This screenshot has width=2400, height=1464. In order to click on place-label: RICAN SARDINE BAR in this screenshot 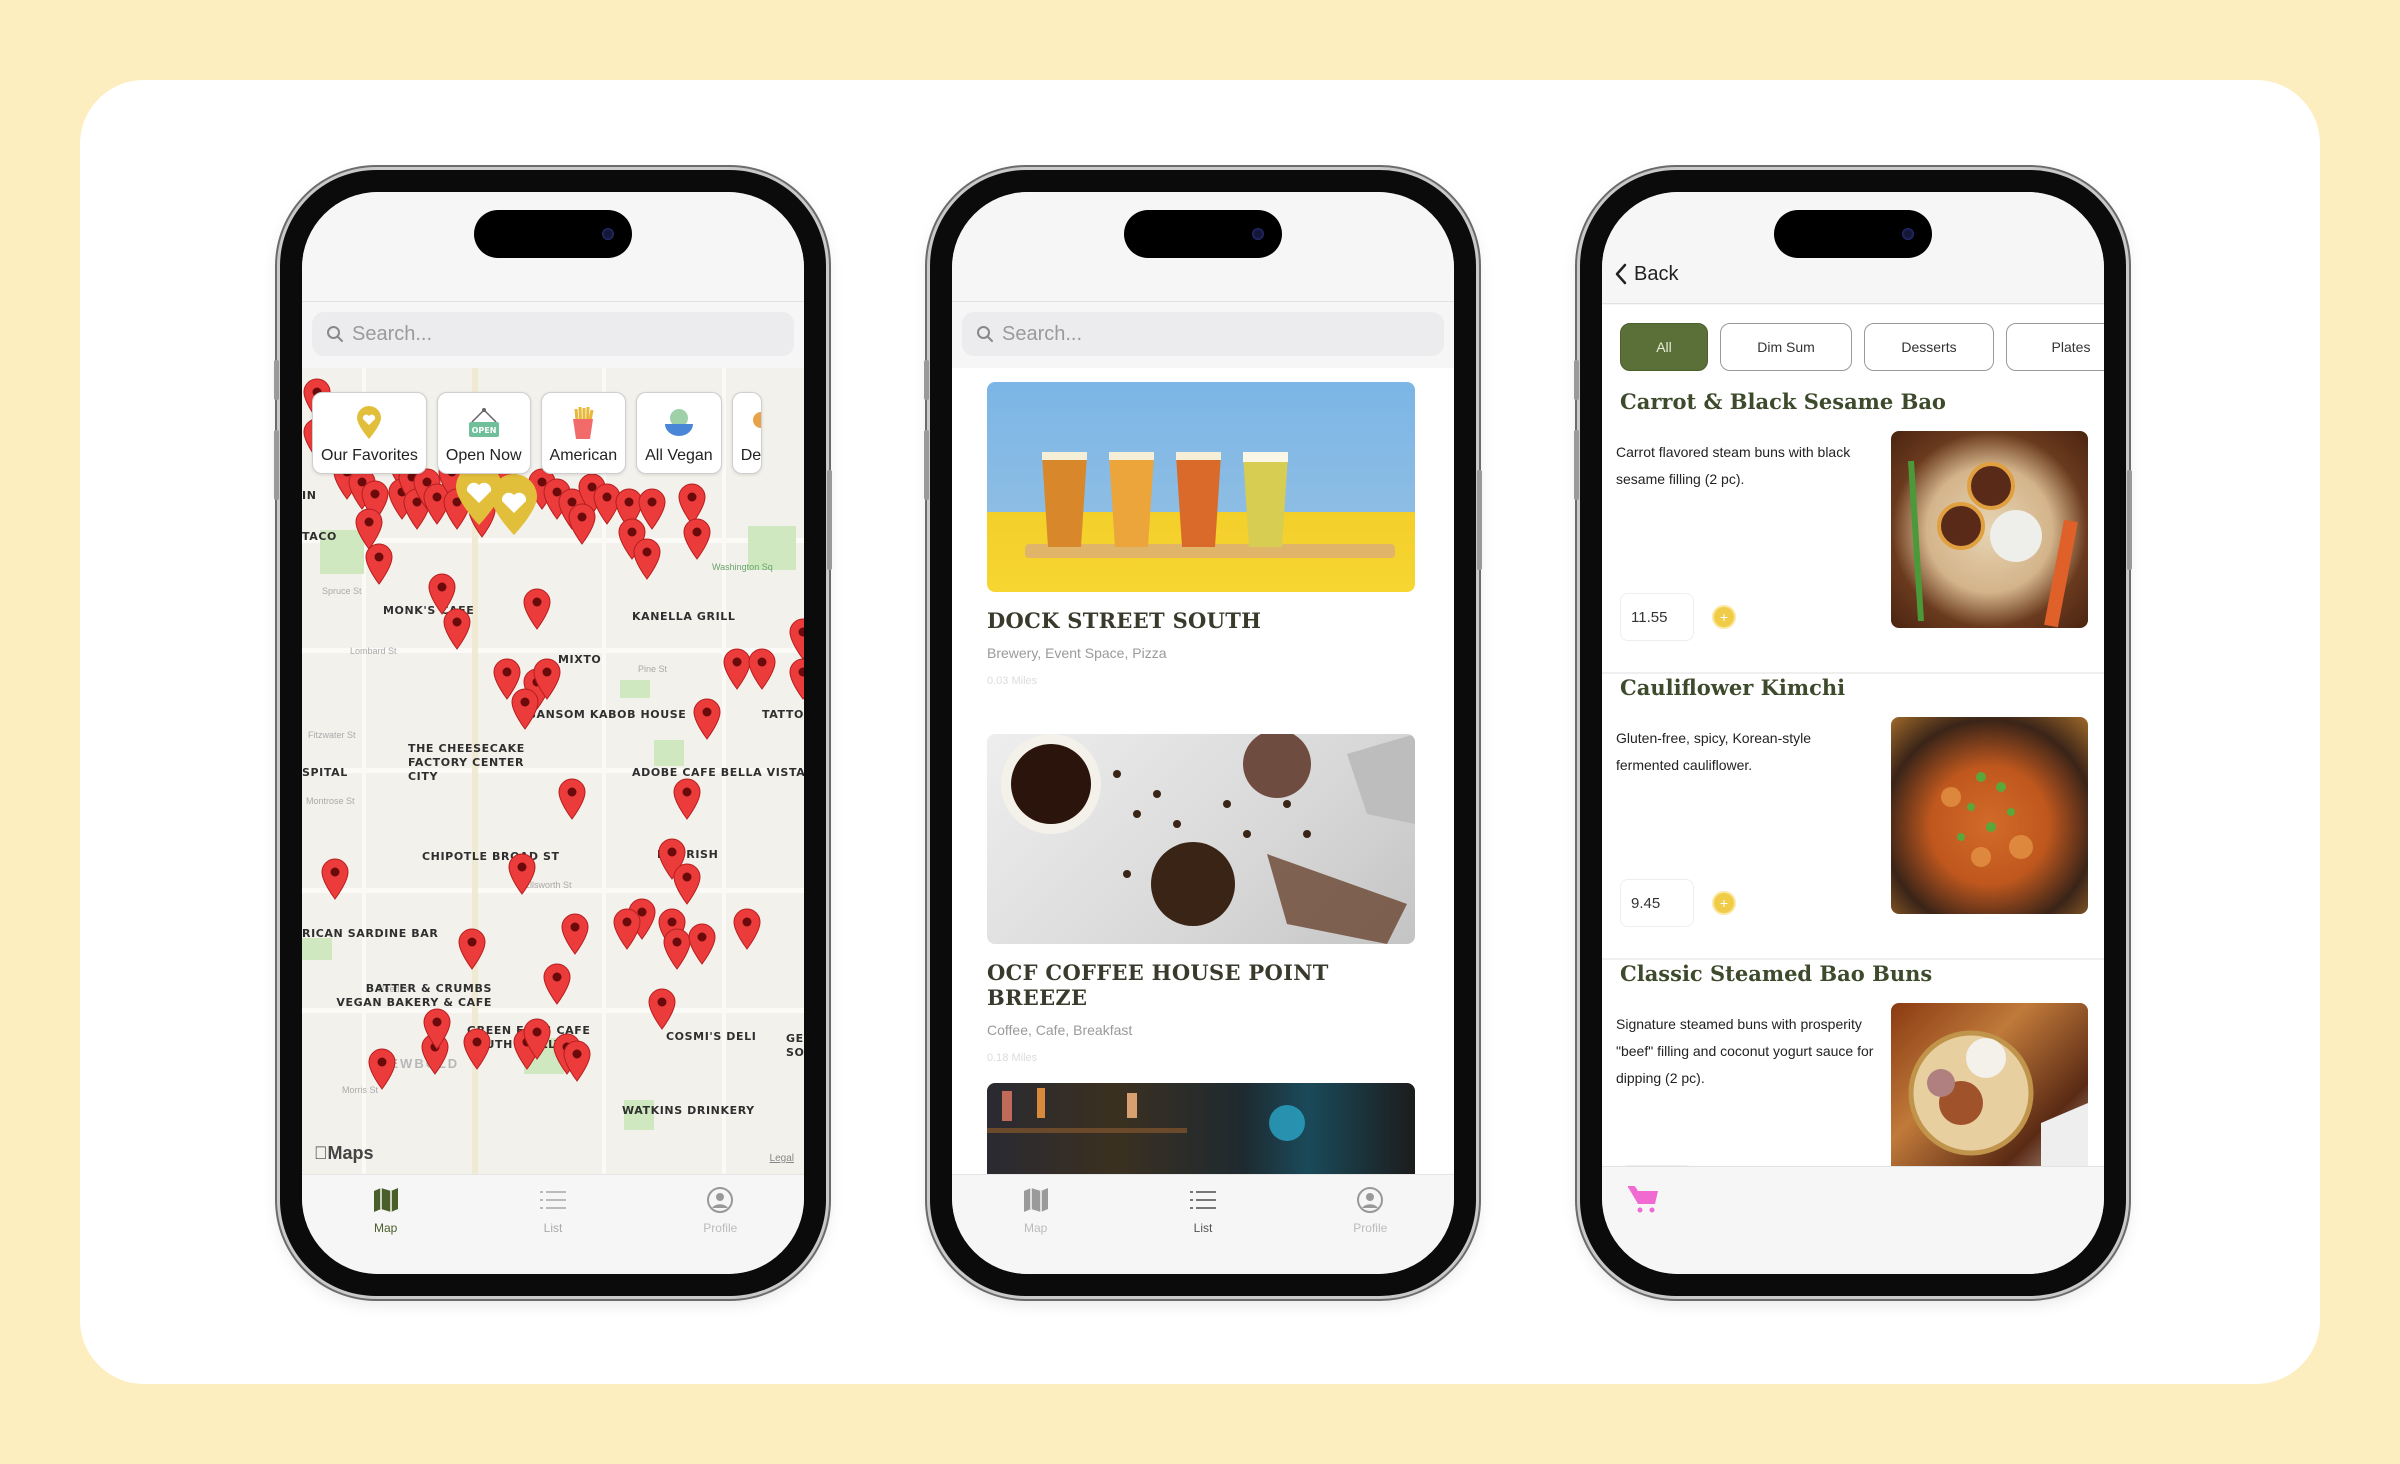, I will do `click(370, 933)`.